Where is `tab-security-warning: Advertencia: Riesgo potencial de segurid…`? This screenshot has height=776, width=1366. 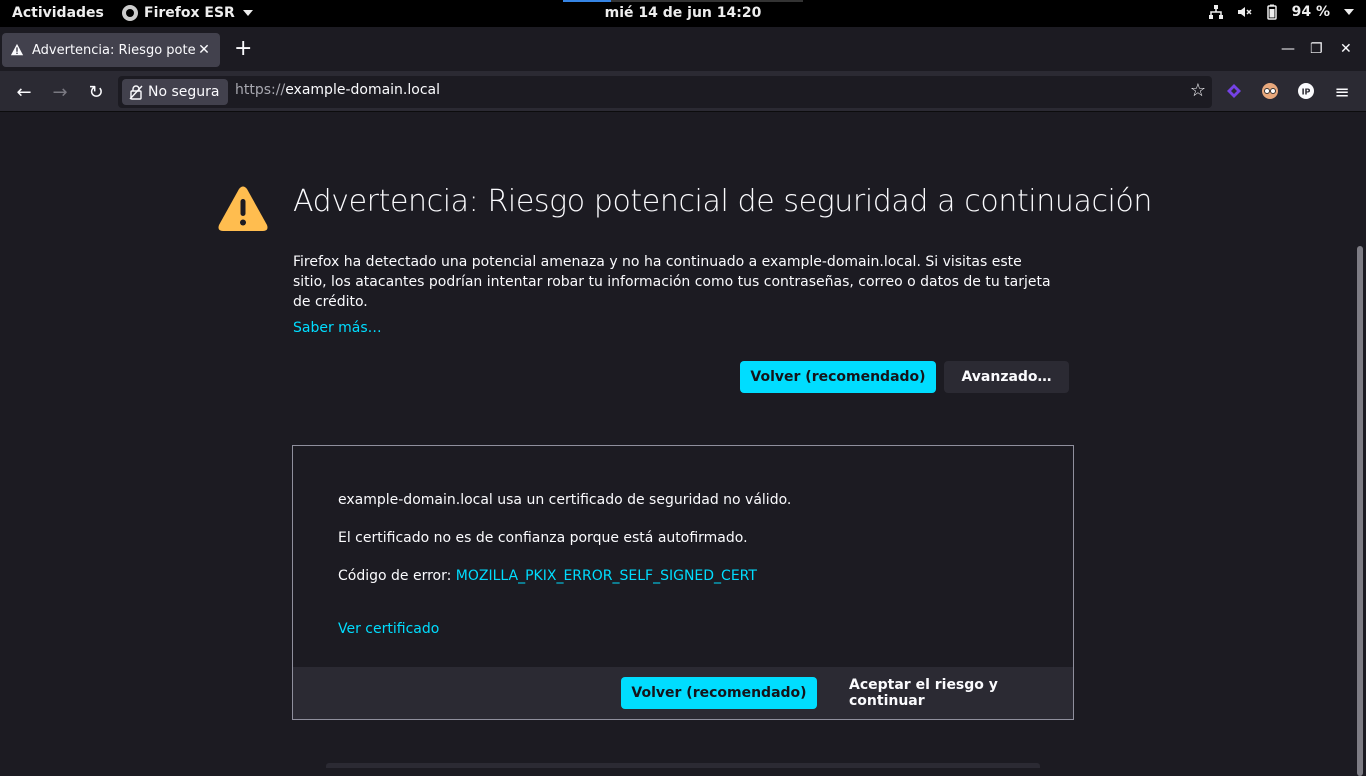 tab-security-warning: Advertencia: Riesgo potencial de segurid… is located at coordinates (111, 50).